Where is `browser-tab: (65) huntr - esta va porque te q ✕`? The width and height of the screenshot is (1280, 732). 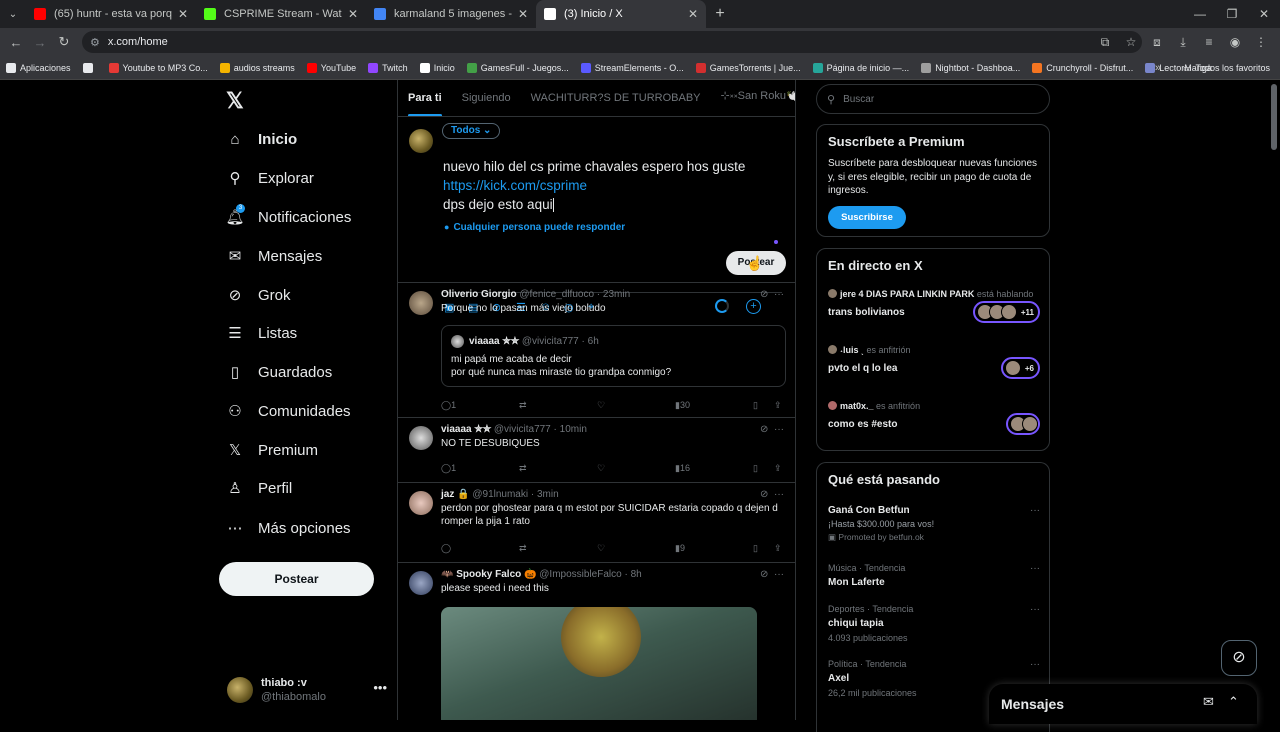
browser-tab: (65) huntr - esta va porque te q ✕ is located at coordinates (111, 14).